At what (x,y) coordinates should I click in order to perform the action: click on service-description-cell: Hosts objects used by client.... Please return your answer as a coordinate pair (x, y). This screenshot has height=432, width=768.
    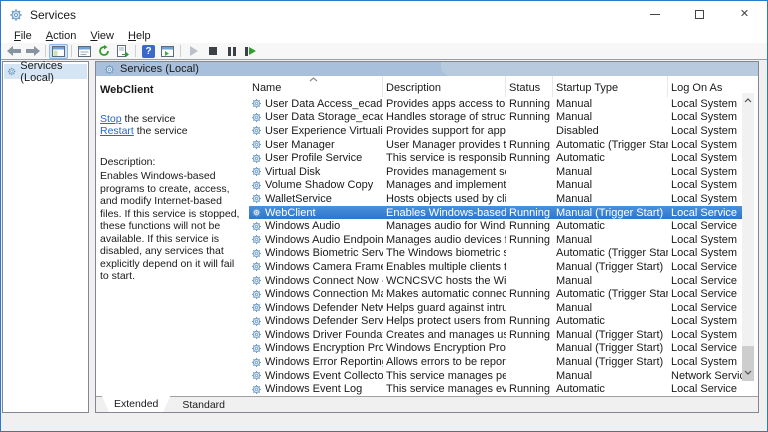
    Looking at the image, I should click on (446, 198).